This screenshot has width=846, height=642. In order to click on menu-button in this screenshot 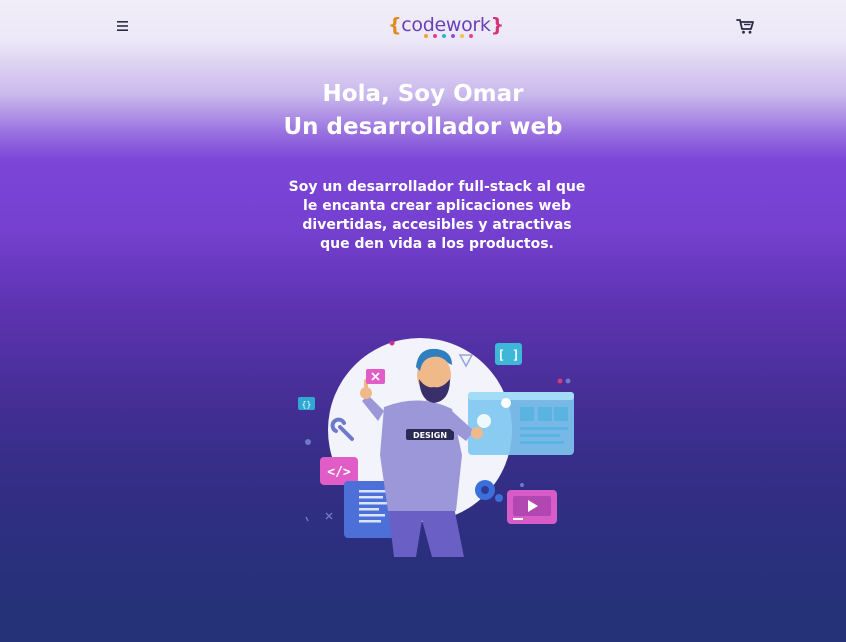, I will do `click(123, 26)`.